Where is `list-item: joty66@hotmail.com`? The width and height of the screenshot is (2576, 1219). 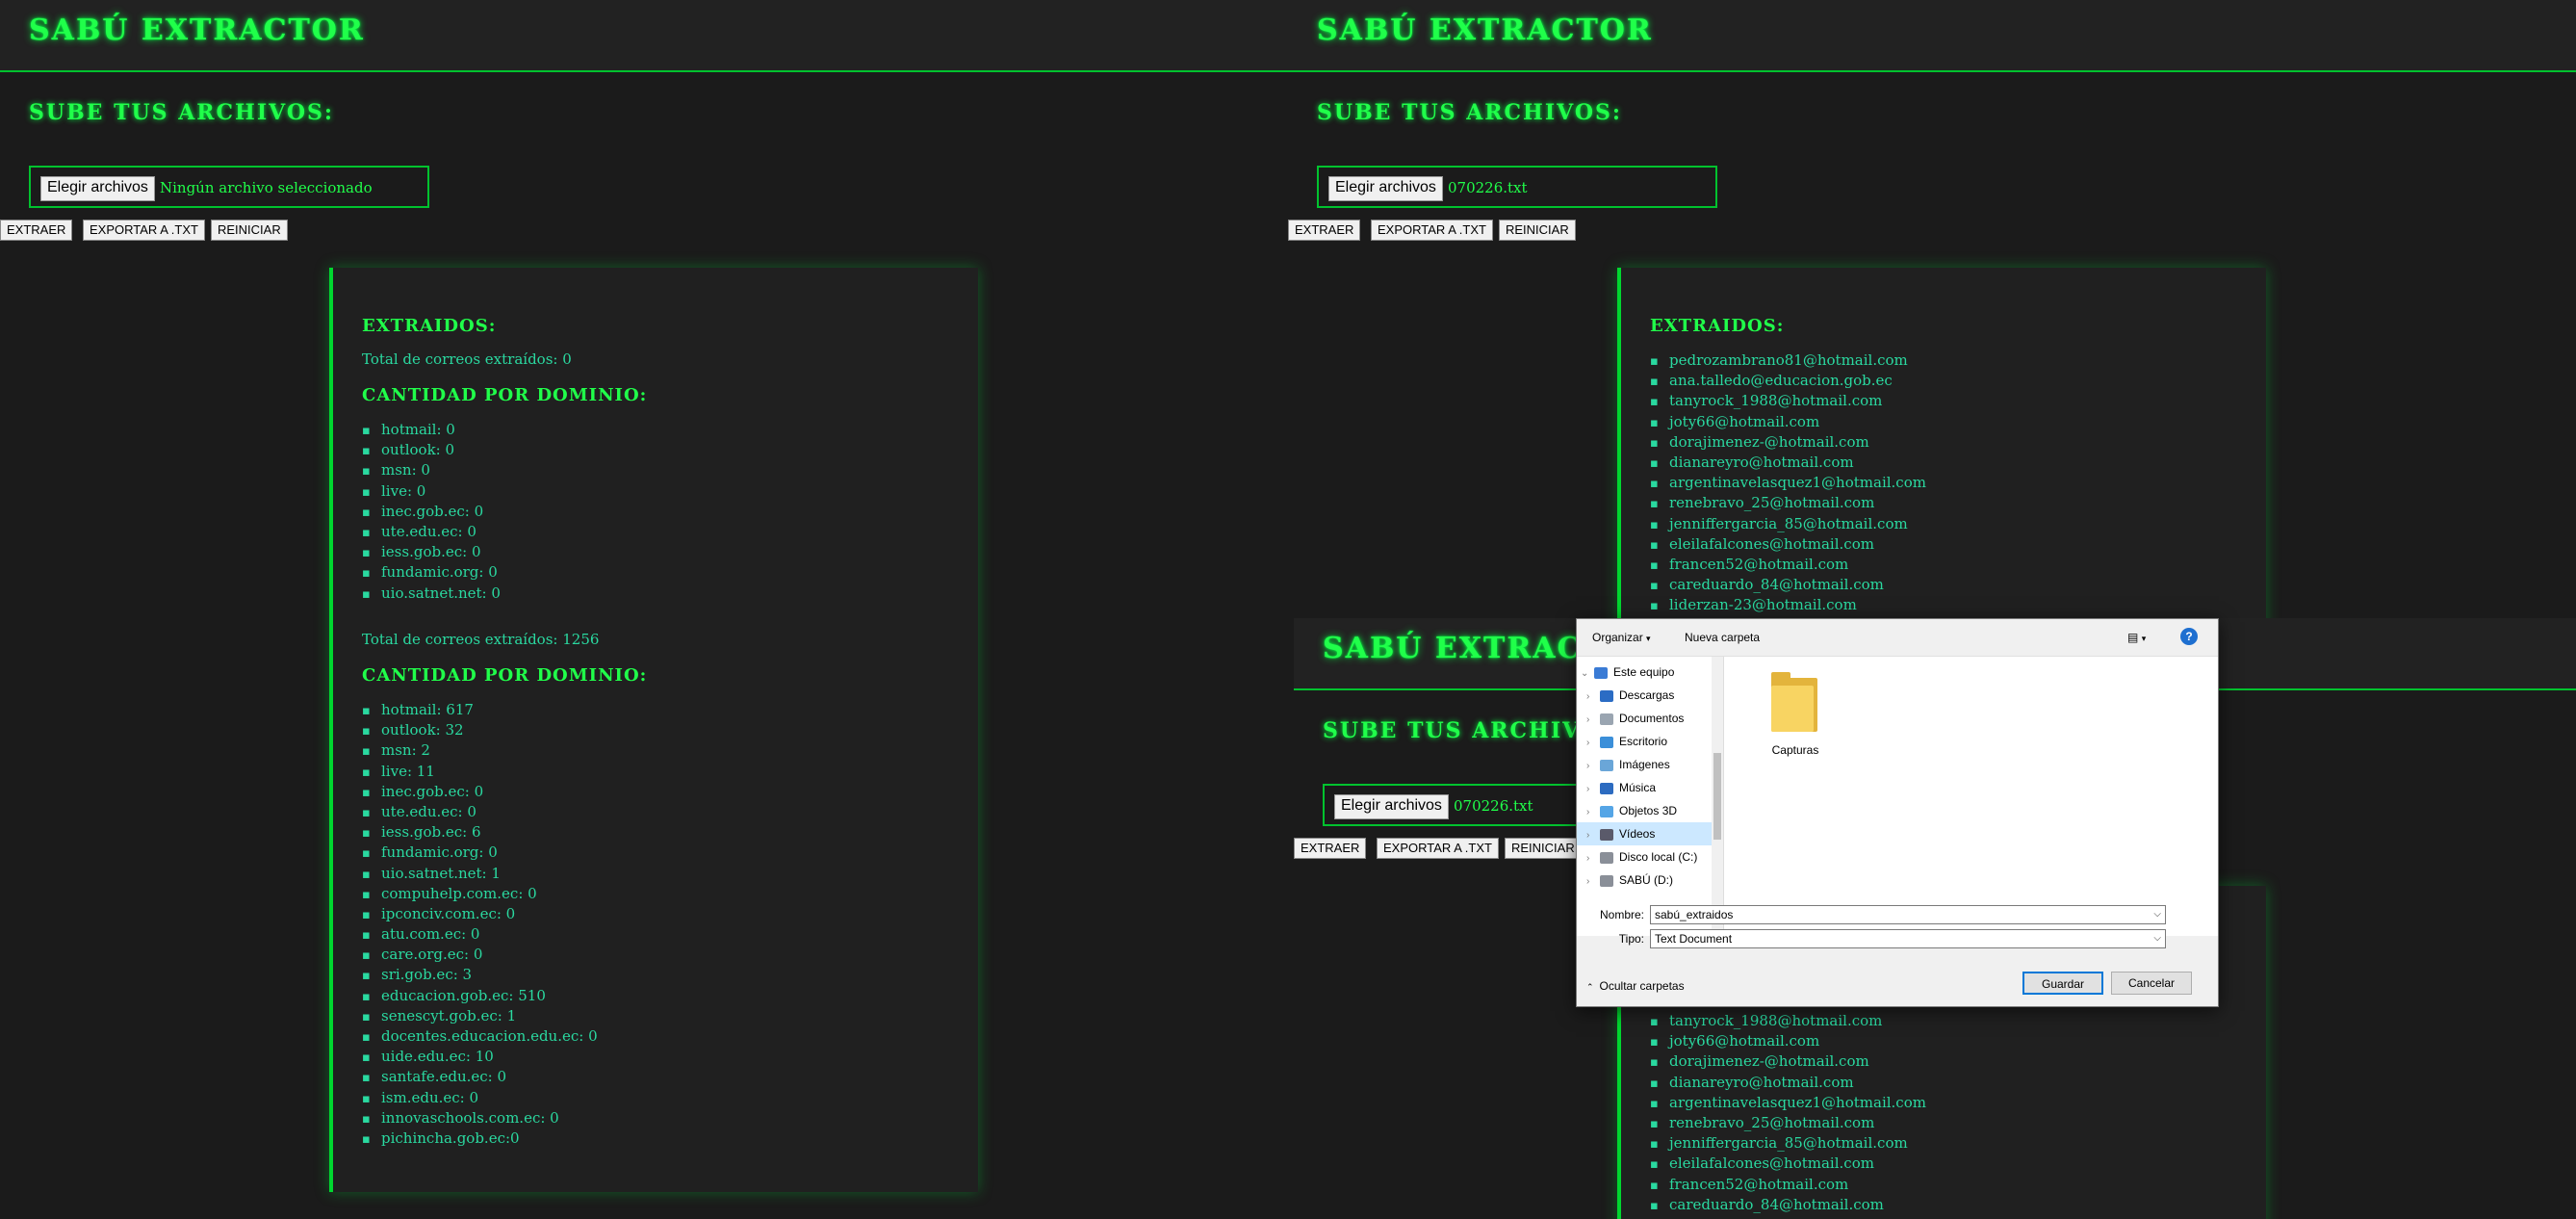
list-item: joty66@hotmail.com is located at coordinates (1788, 422).